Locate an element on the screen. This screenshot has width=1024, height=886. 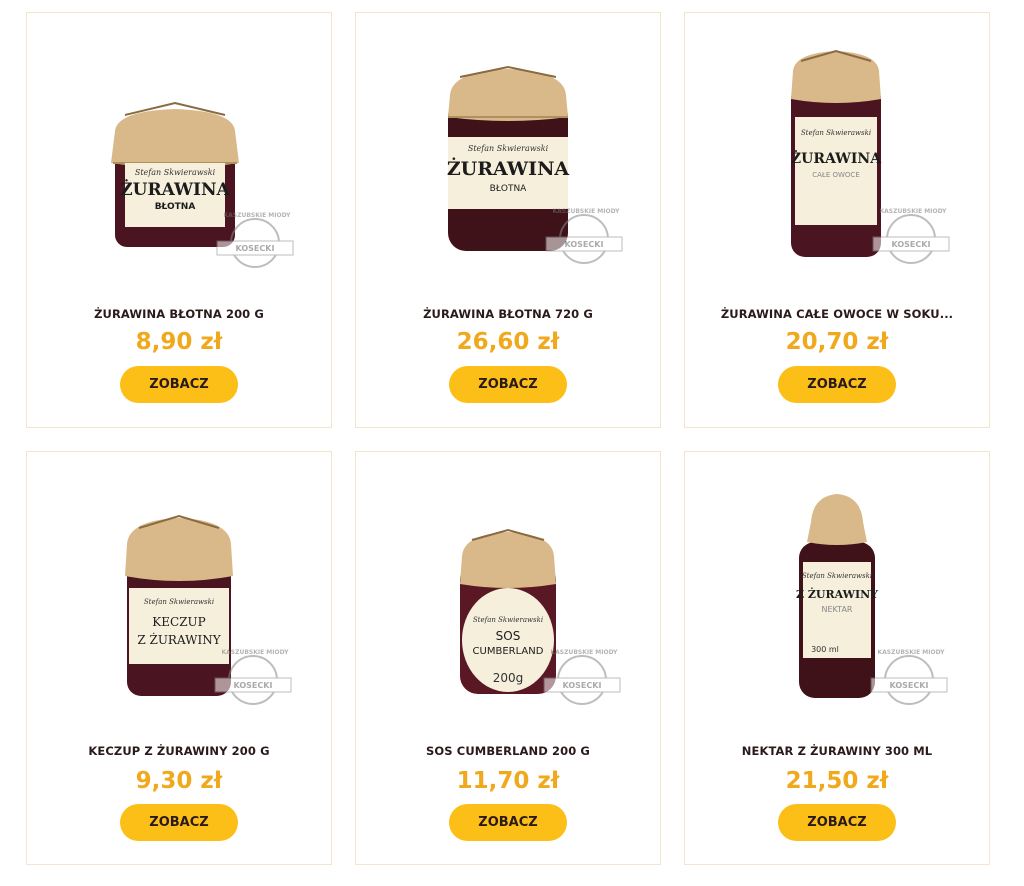
label-sub: Z ŻURAWINY is located at coordinates (179, 639).